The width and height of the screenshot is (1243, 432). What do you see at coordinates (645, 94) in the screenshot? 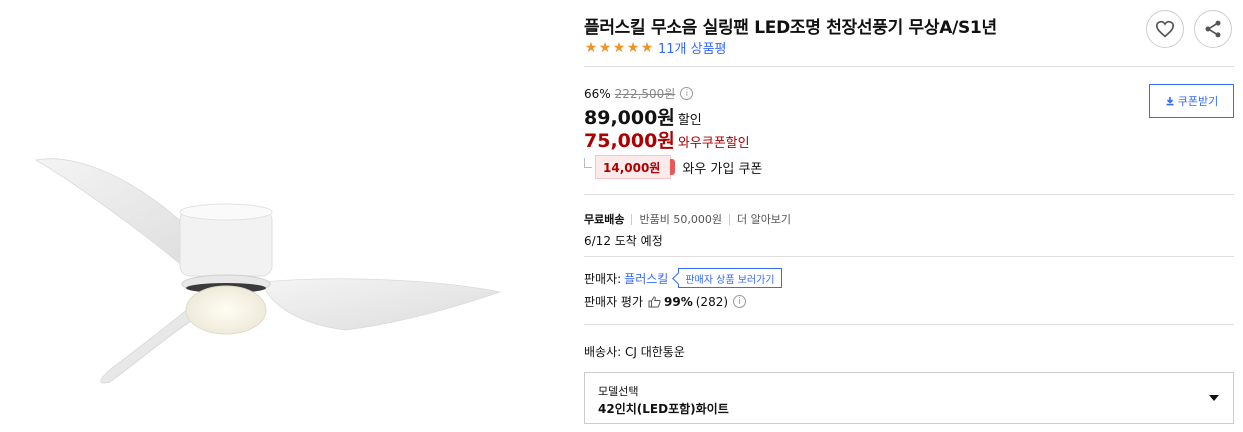
I see `original-price: 222,500원` at bounding box center [645, 94].